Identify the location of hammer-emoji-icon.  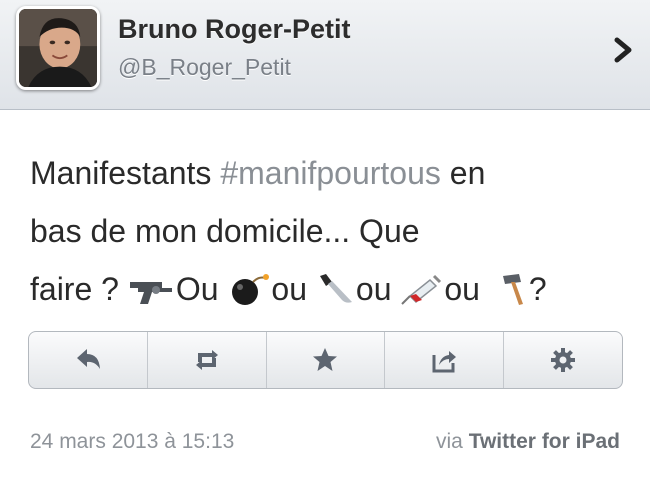
(509, 295).